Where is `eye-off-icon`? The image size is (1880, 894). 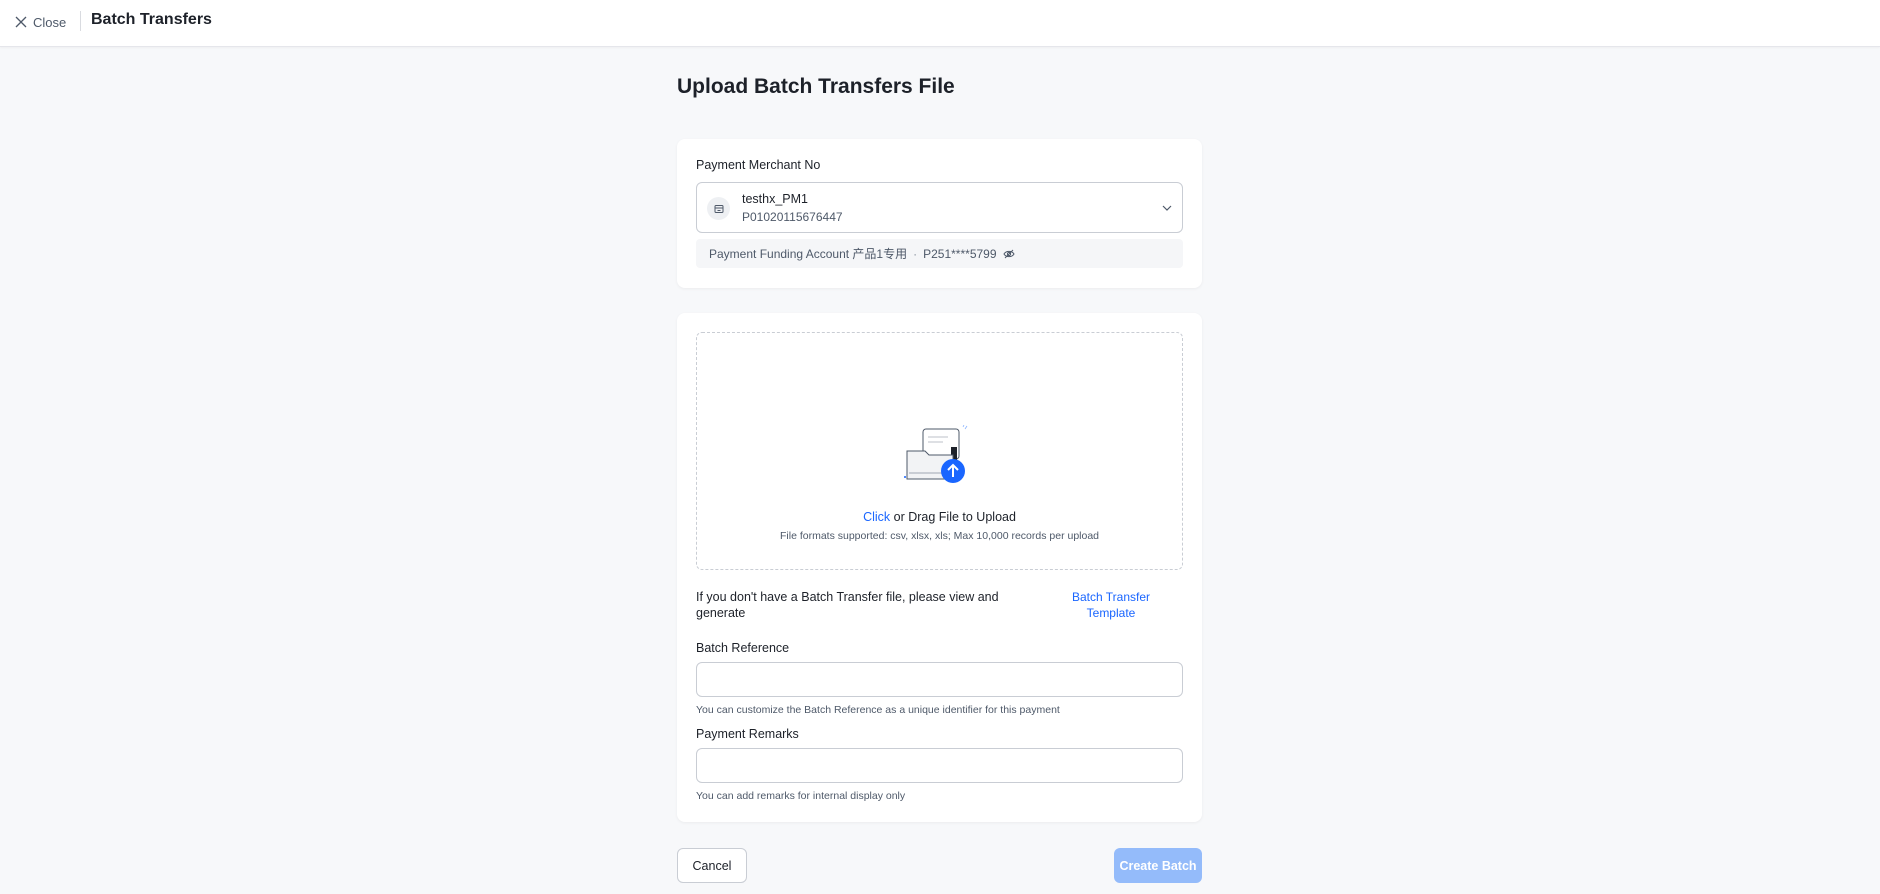
eye-off-icon is located at coordinates (1008, 254).